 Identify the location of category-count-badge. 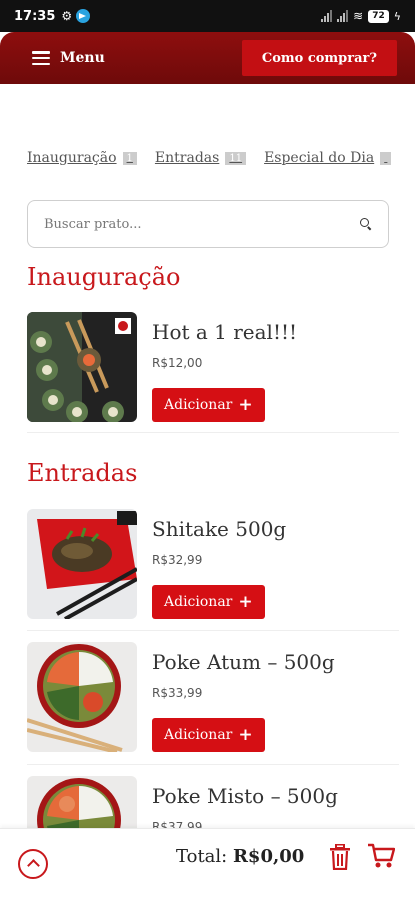
(386, 158).